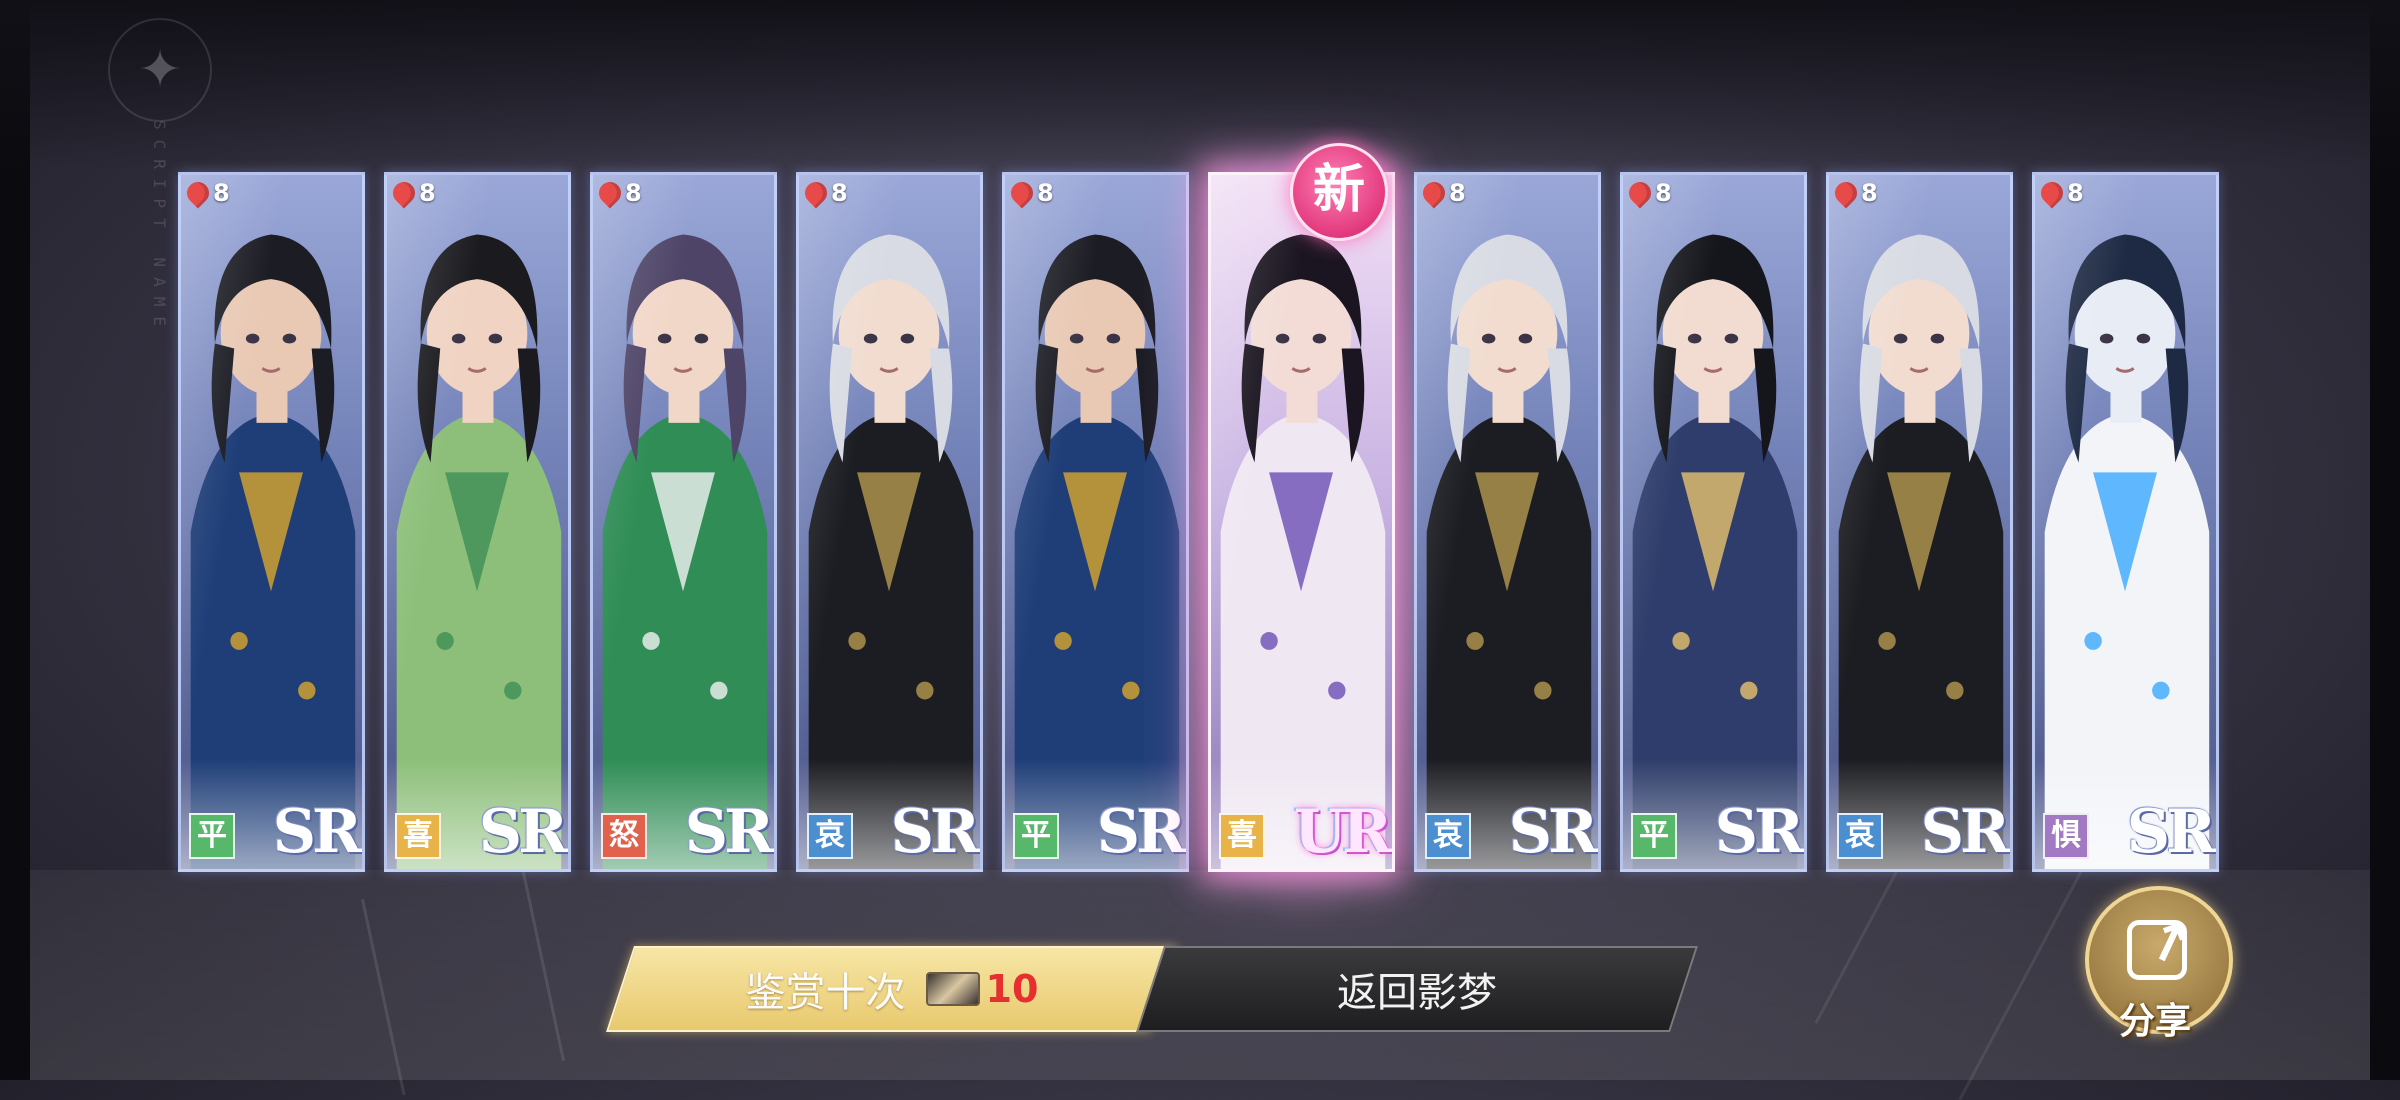 Image resolution: width=2400 pixels, height=1100 pixels. Describe the element at coordinates (477, 522) in the screenshot. I see `result-card: 8 喜 SR` at that location.